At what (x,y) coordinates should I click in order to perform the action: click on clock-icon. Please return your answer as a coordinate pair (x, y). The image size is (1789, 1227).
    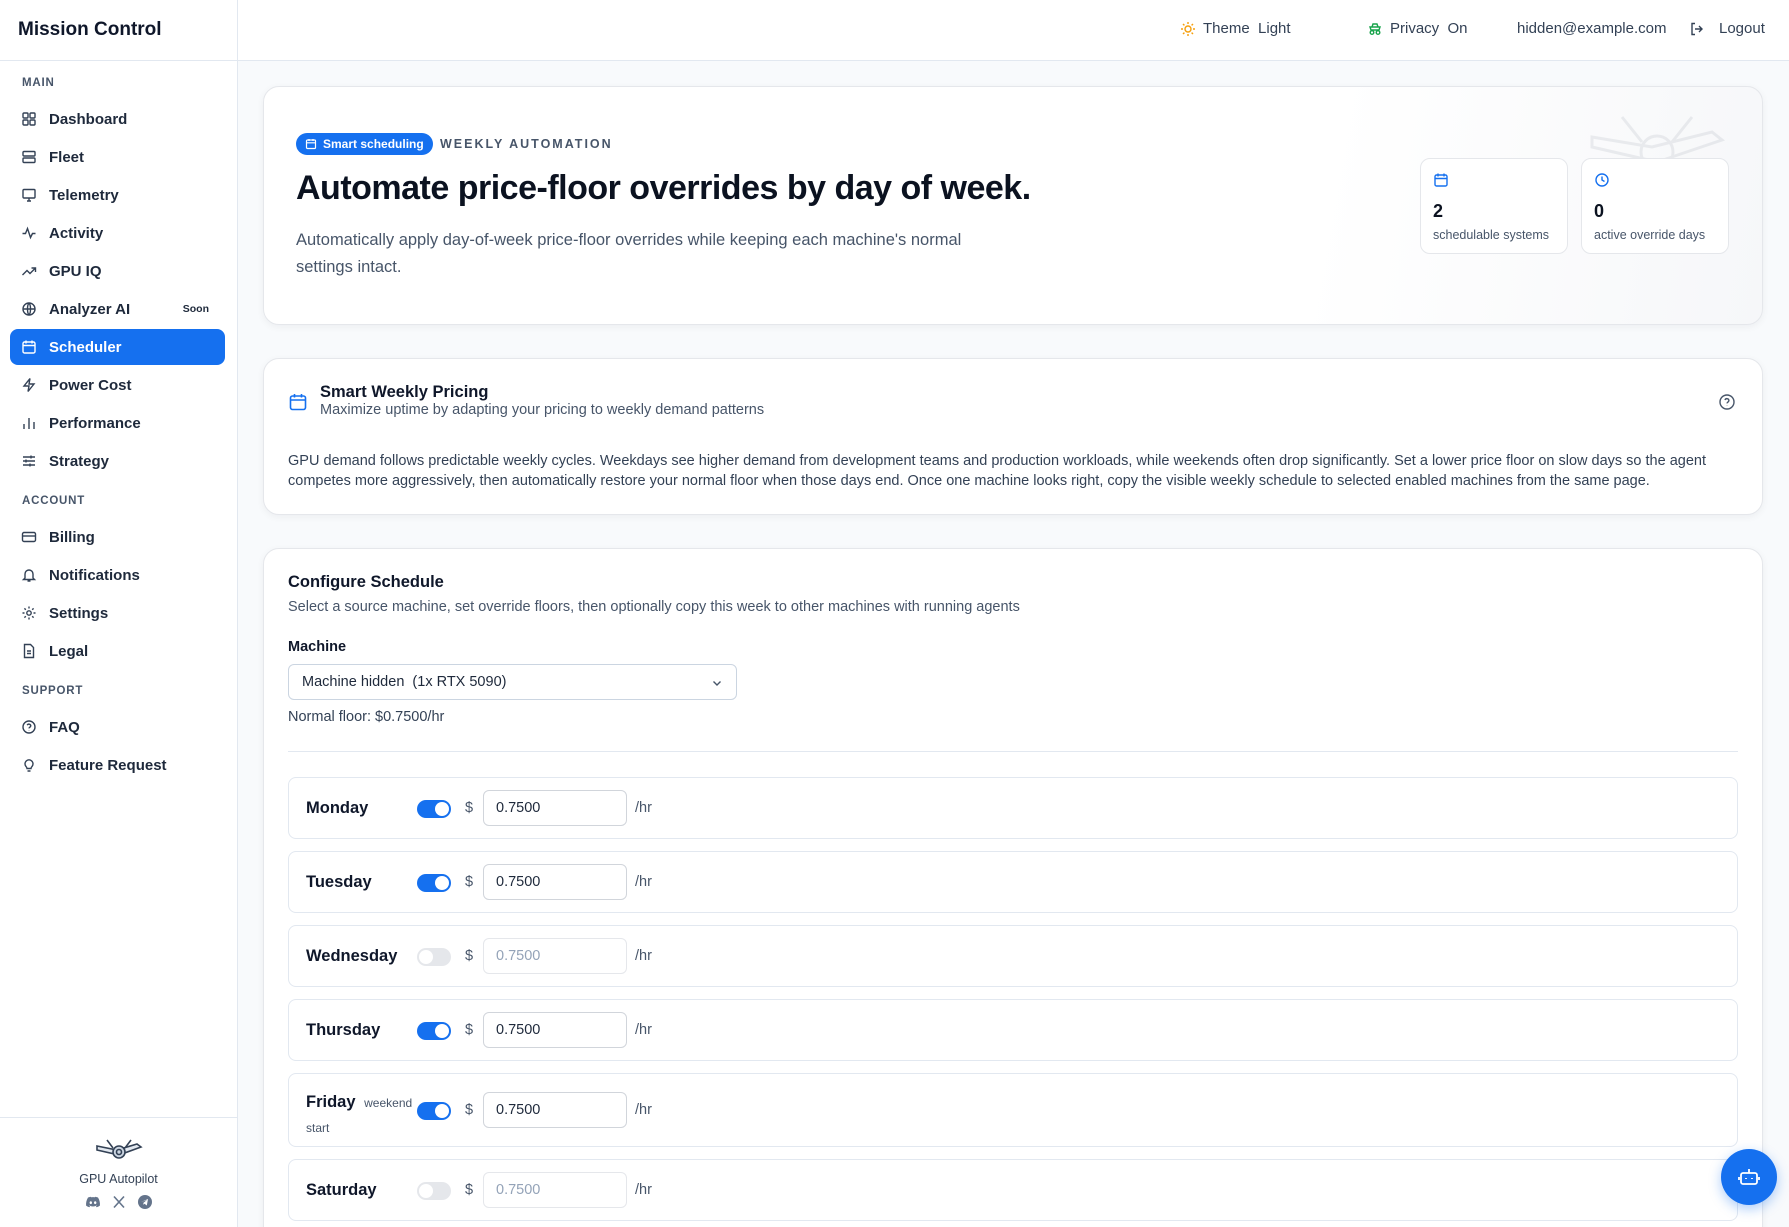
    Looking at the image, I should click on (1602, 180).